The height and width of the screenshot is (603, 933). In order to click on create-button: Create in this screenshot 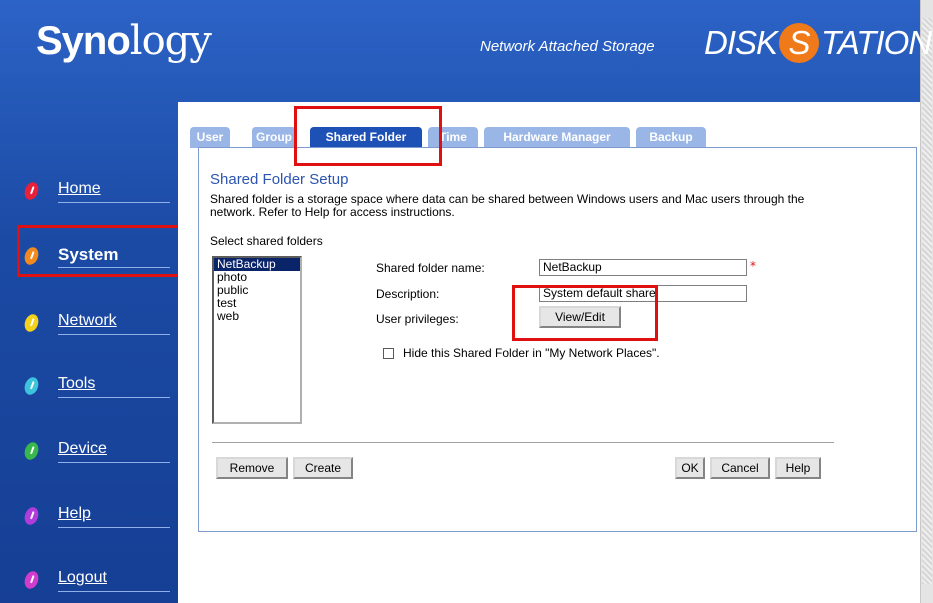, I will do `click(323, 468)`.